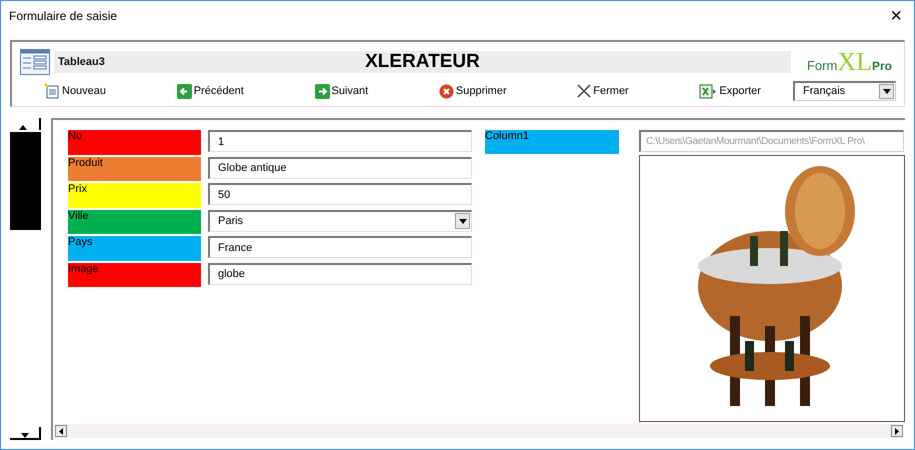  I want to click on table-name: Tableau3, so click(81, 62).